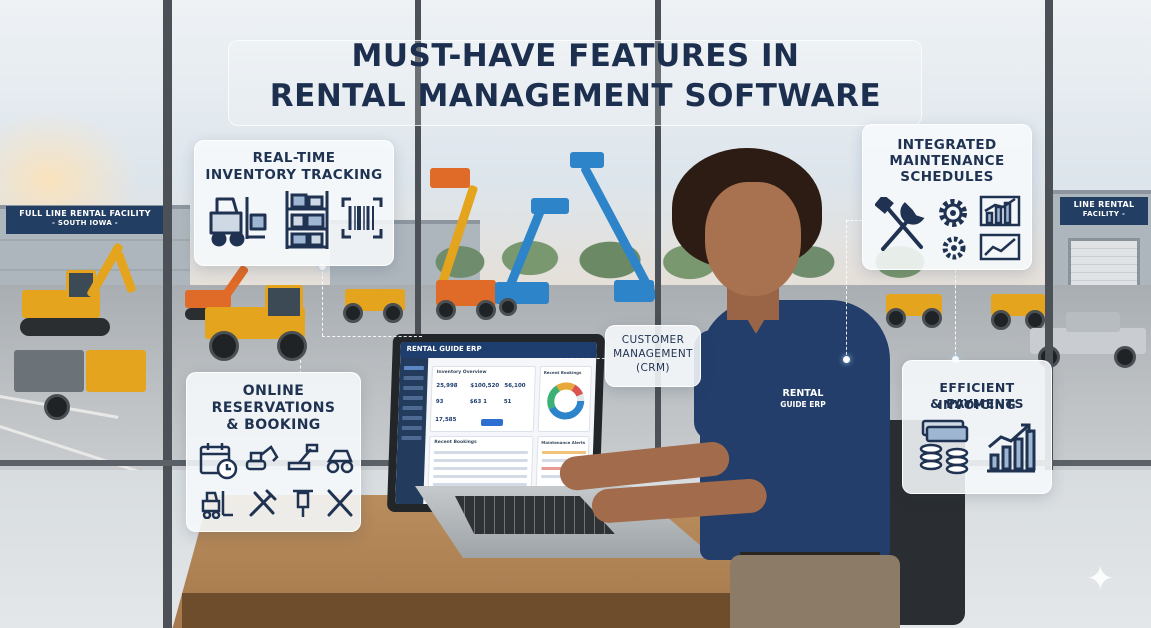 This screenshot has height=628, width=1151. What do you see at coordinates (412, 431) in the screenshot?
I see `dashboard-sidebar` at bounding box center [412, 431].